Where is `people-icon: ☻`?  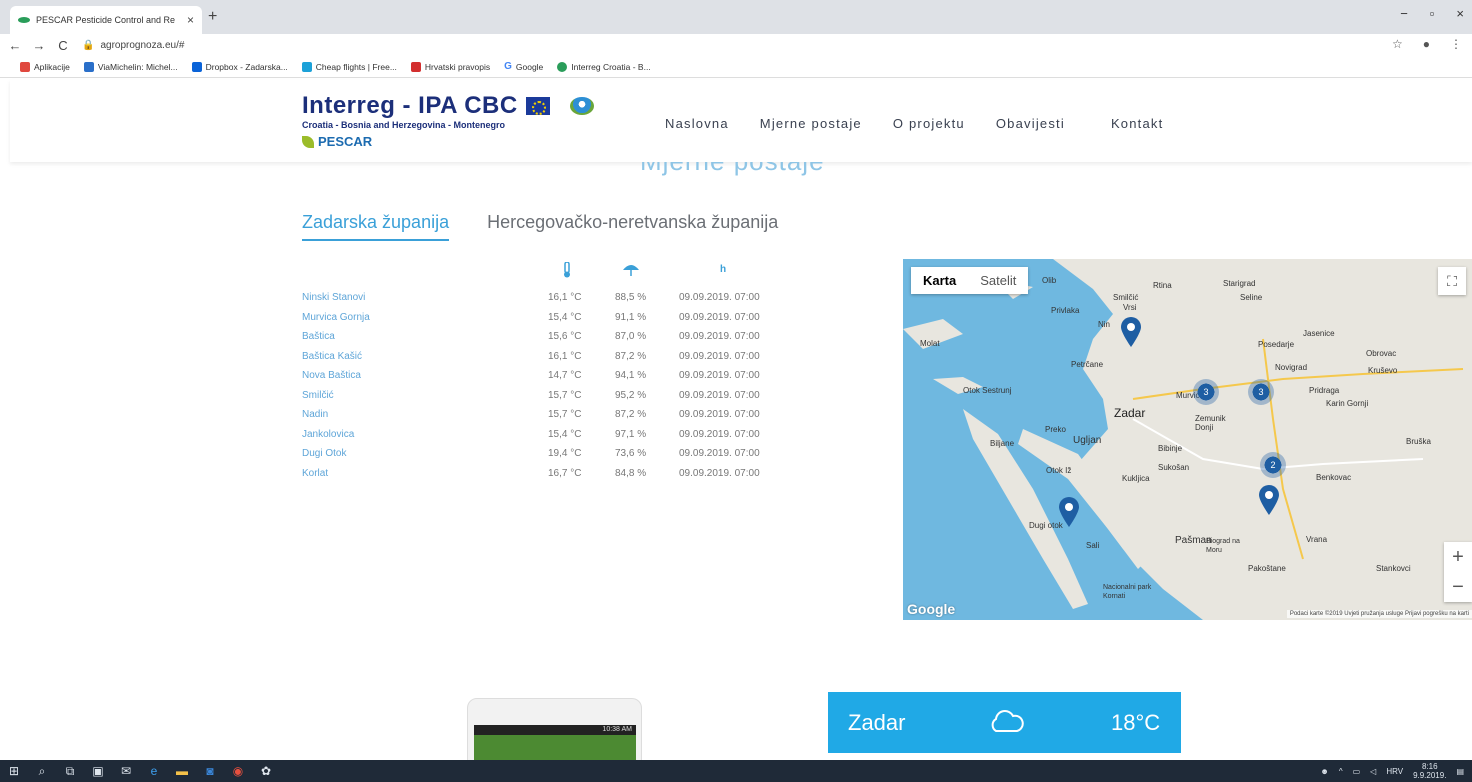 people-icon: ☻ is located at coordinates (1324, 771).